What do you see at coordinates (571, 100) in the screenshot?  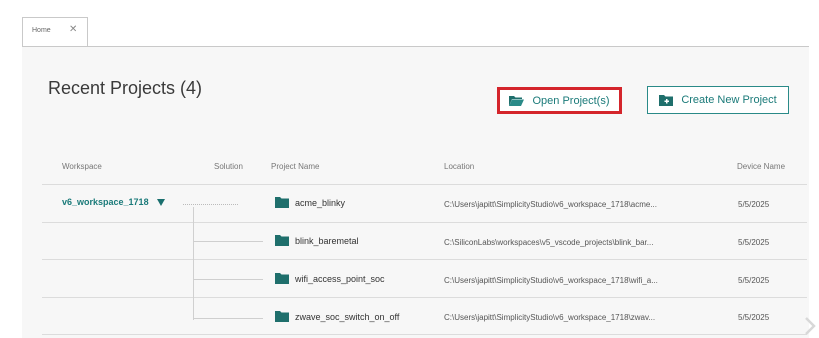 I see `open-projects-label: Open Project(s)` at bounding box center [571, 100].